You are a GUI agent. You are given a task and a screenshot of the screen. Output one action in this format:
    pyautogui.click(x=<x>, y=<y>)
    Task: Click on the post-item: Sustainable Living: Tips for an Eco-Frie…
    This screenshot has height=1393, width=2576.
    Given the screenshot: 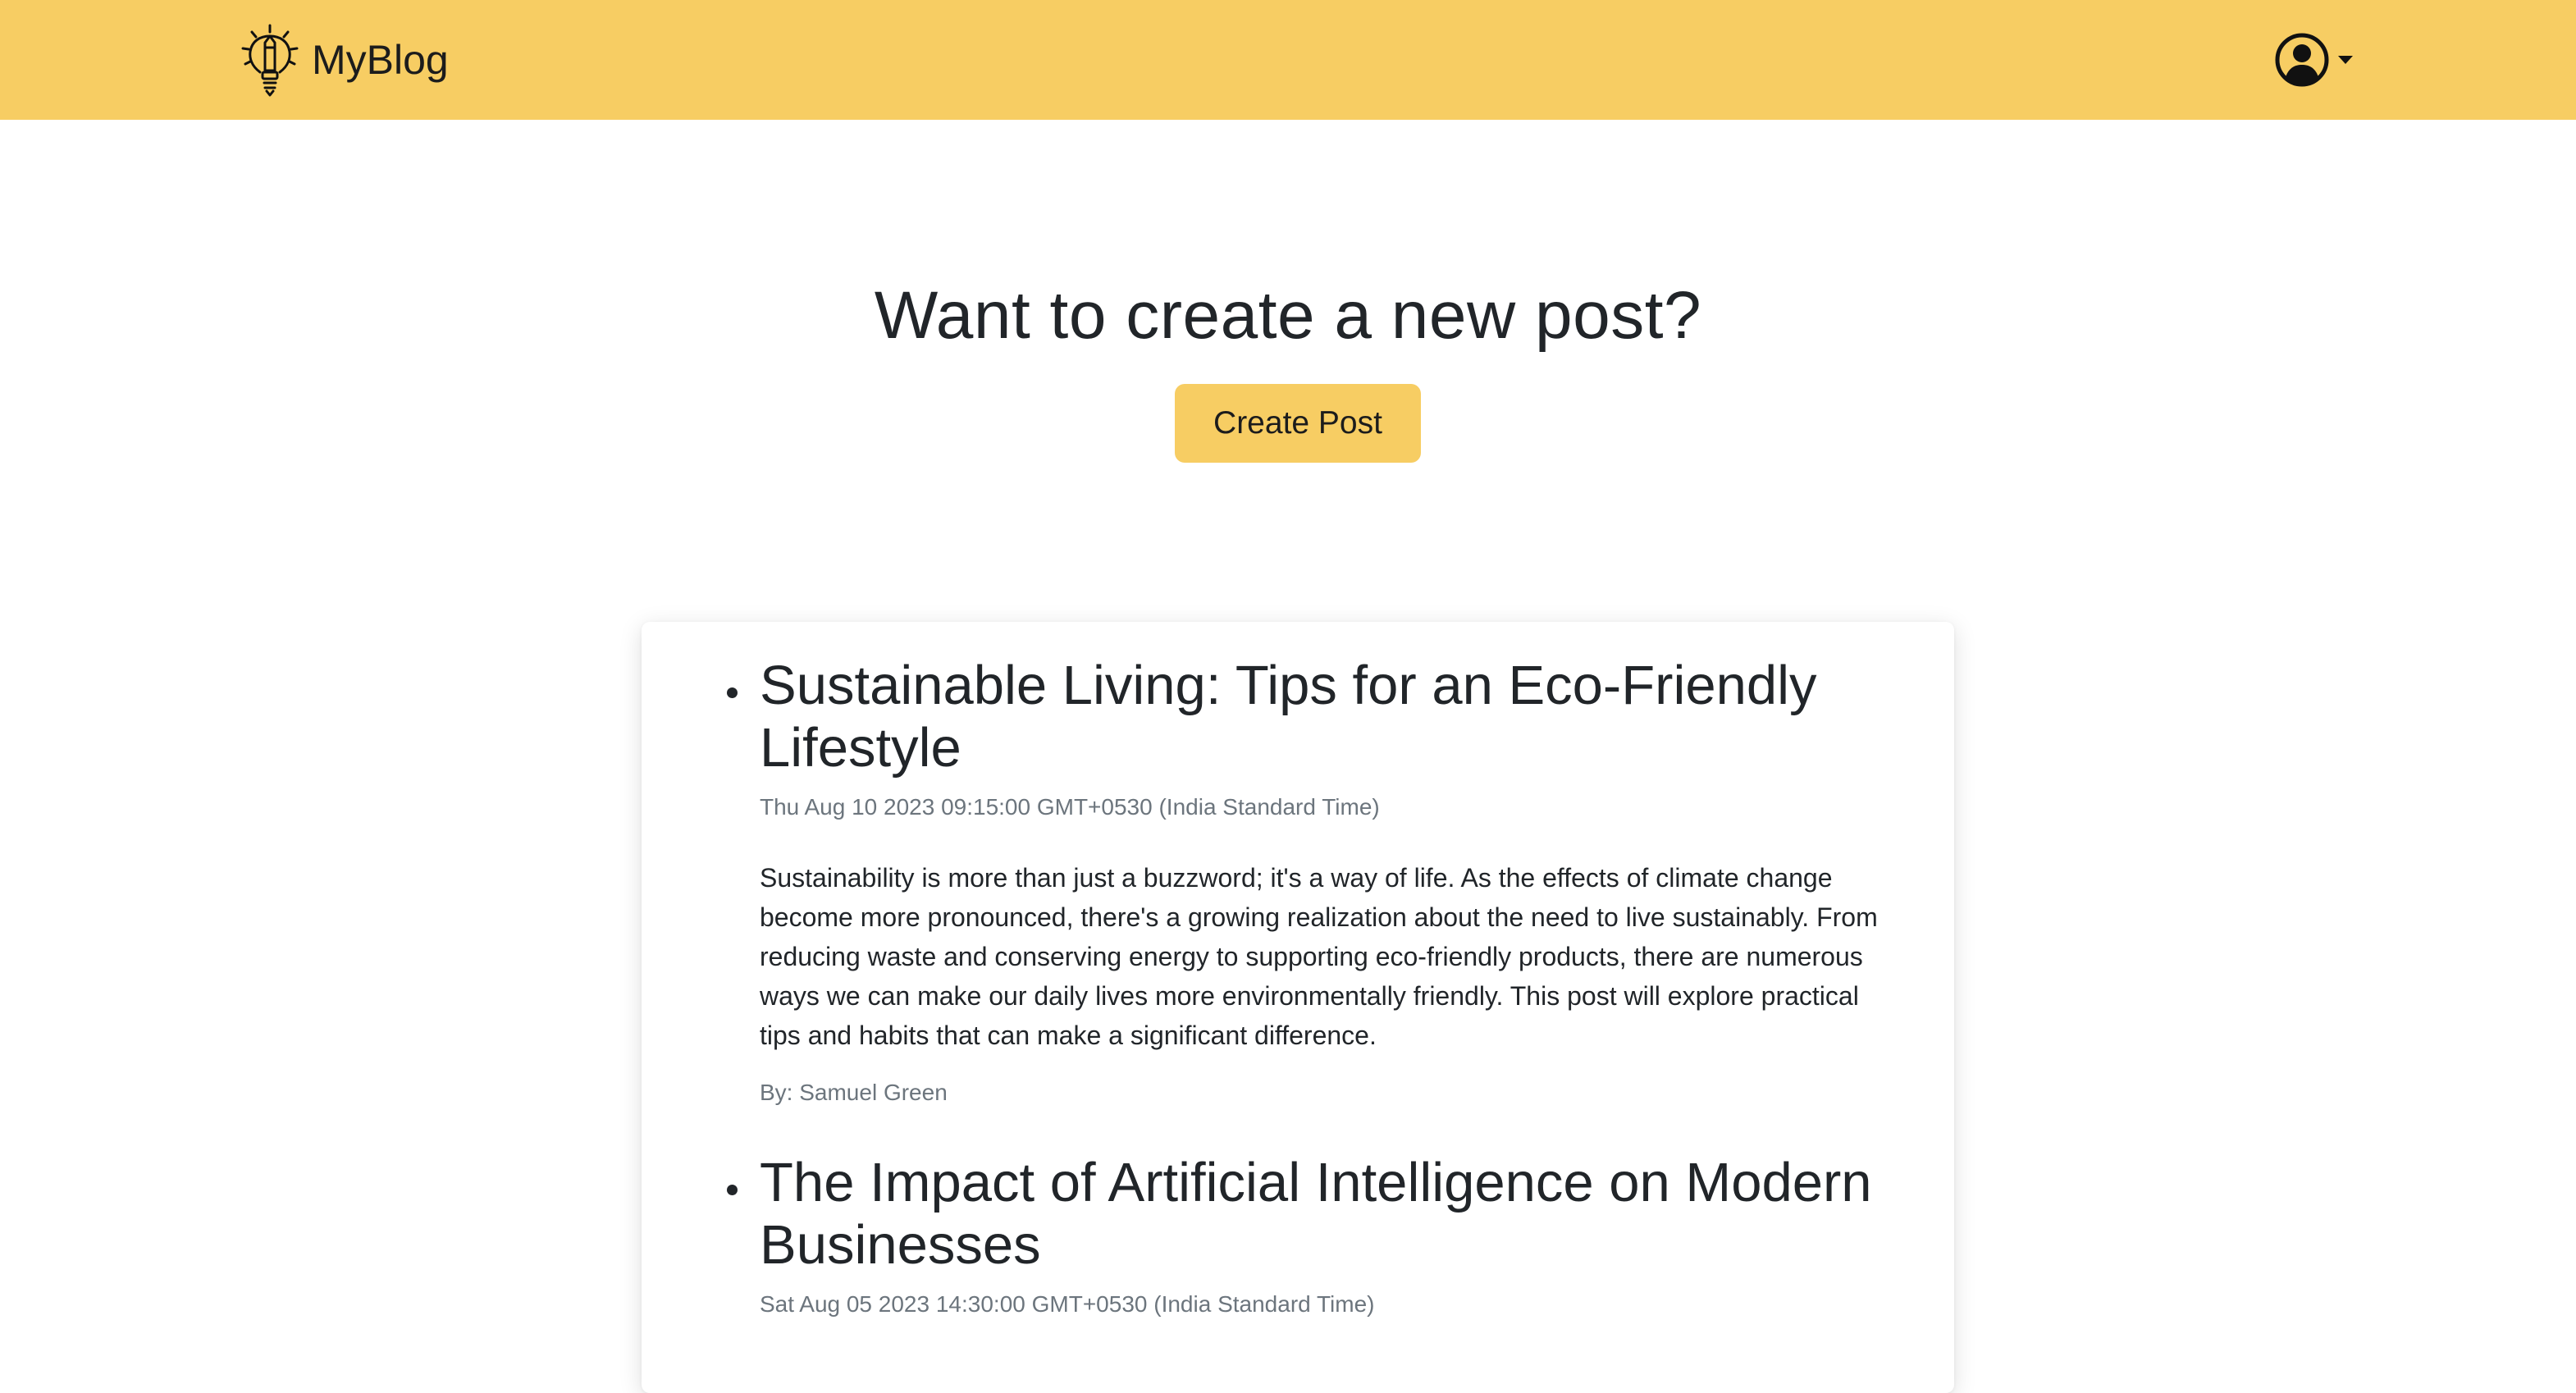 What is the action you would take?
    pyautogui.click(x=1309, y=882)
    